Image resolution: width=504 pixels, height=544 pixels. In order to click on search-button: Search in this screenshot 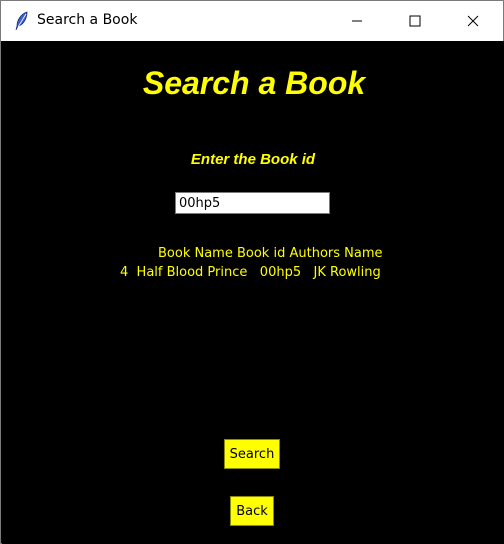, I will do `click(252, 454)`.